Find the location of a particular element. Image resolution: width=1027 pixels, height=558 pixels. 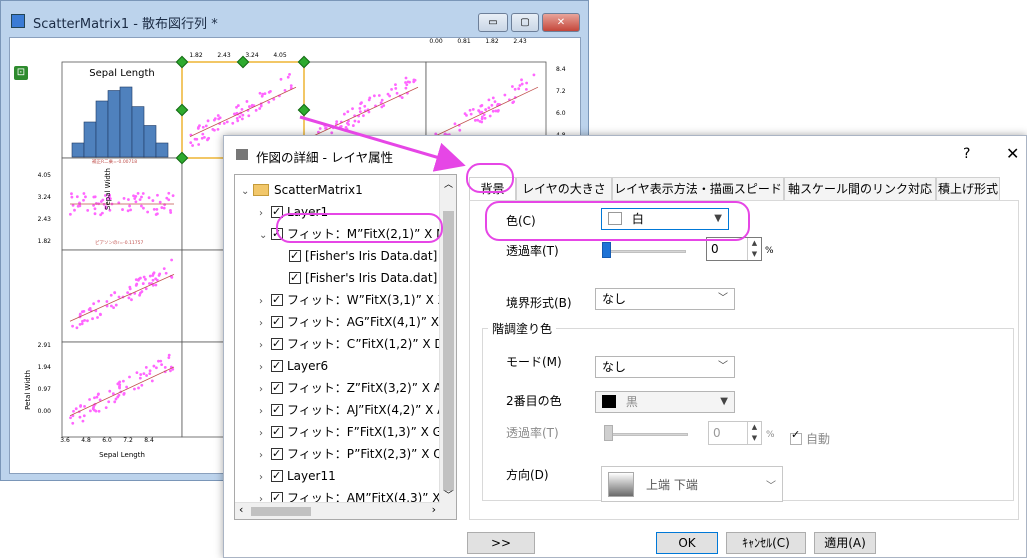

tab-axis-link: 軸スケール間のリンク対応 is located at coordinates (860, 188).